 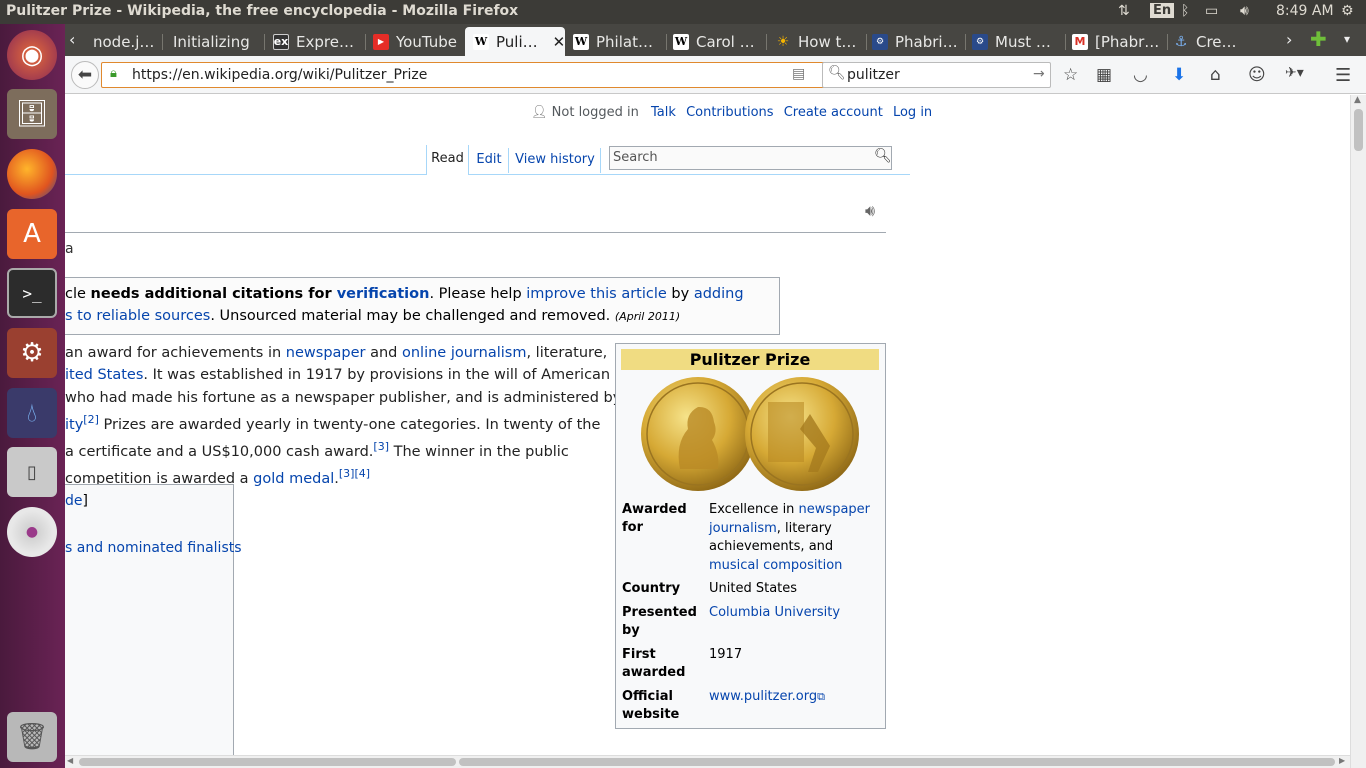 I want to click on scroll-right-arrow-icon: ▶, so click(x=1342, y=760).